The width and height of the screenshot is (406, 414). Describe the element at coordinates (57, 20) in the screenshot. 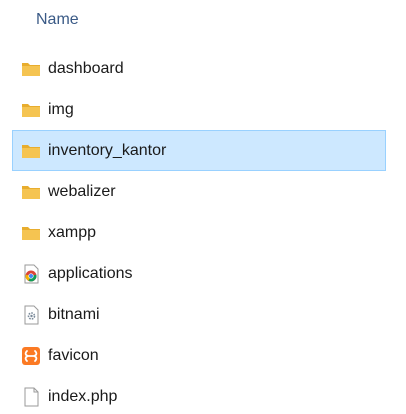

I see `name-column-header: Name` at that location.